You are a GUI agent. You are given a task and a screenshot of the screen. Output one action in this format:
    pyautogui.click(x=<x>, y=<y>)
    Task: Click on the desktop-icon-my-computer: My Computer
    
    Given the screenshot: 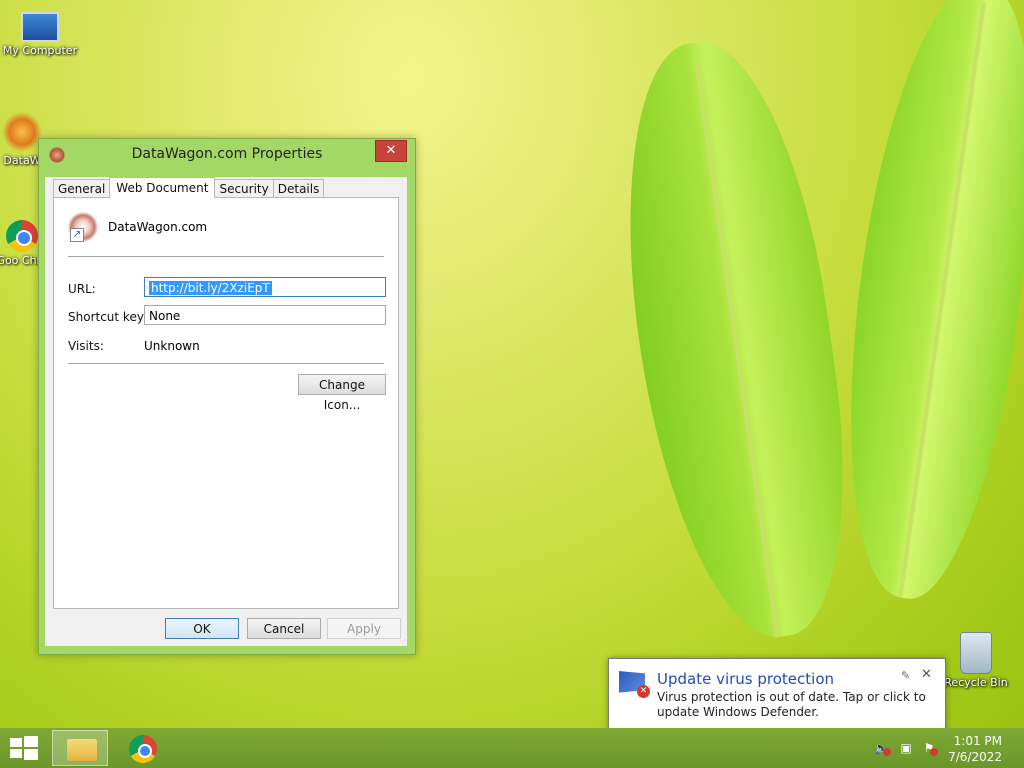 What is the action you would take?
    pyautogui.click(x=40, y=34)
    